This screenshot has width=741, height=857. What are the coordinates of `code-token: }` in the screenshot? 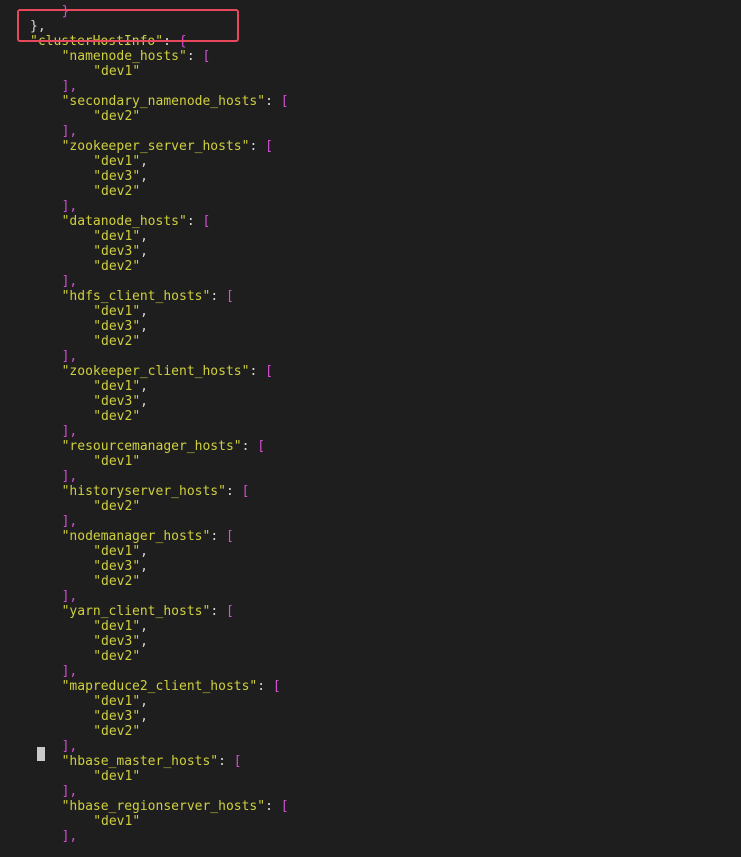 It's located at (65, 11).